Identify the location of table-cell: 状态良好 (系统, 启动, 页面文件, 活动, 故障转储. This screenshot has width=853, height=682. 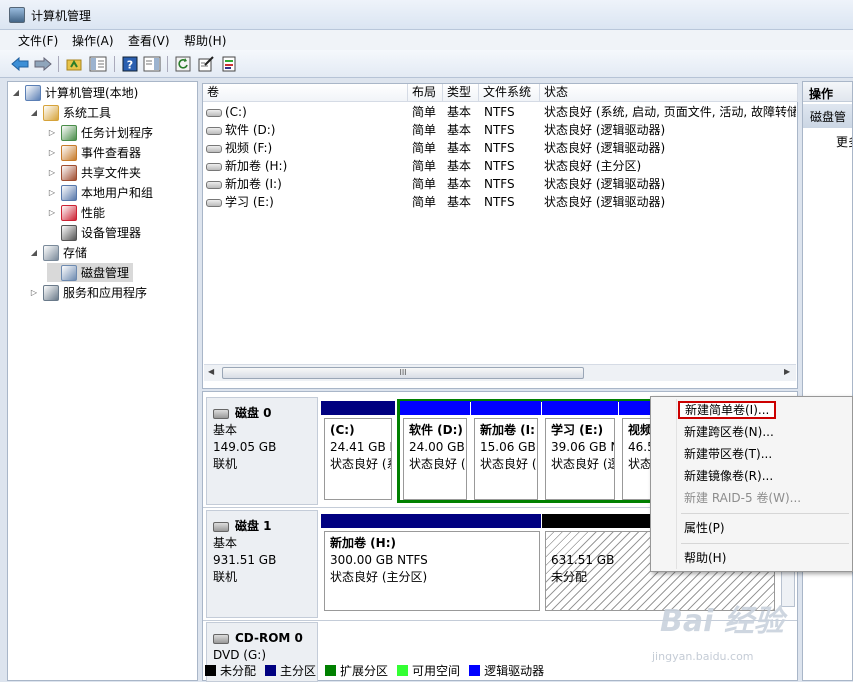
(670, 112).